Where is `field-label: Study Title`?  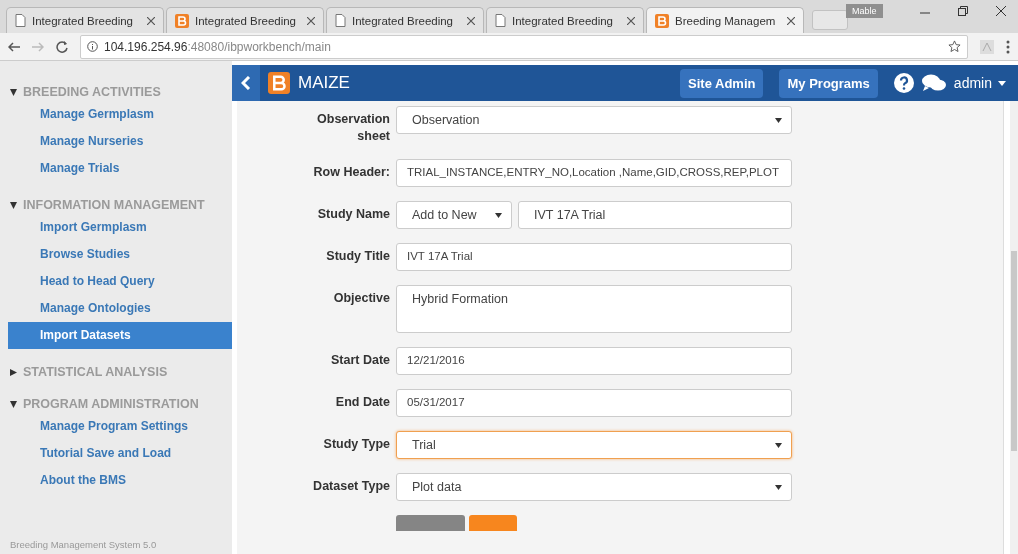
field-label: Study Title is located at coordinates (357, 256).